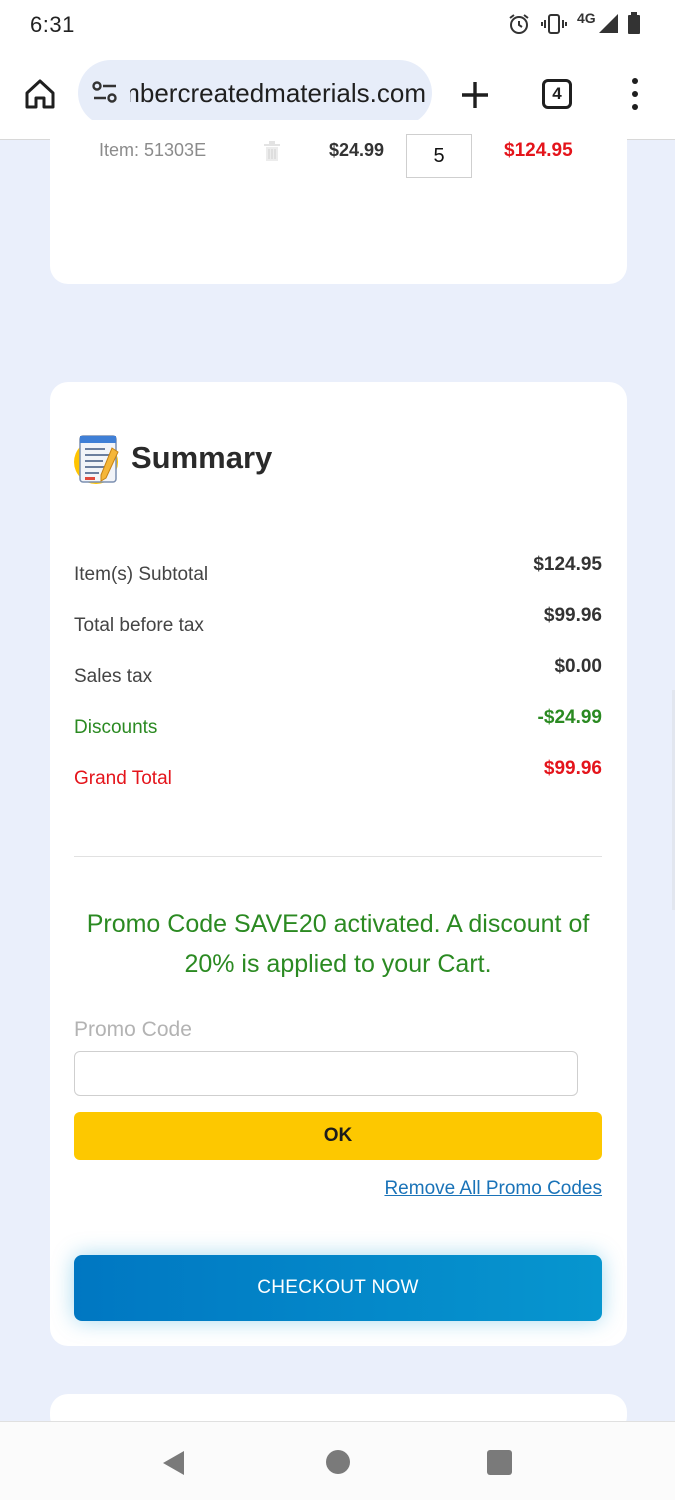 This screenshot has width=675, height=1500. Describe the element at coordinates (338, 1288) in the screenshot. I see `checkout-button: CHECKOUT NOW` at that location.